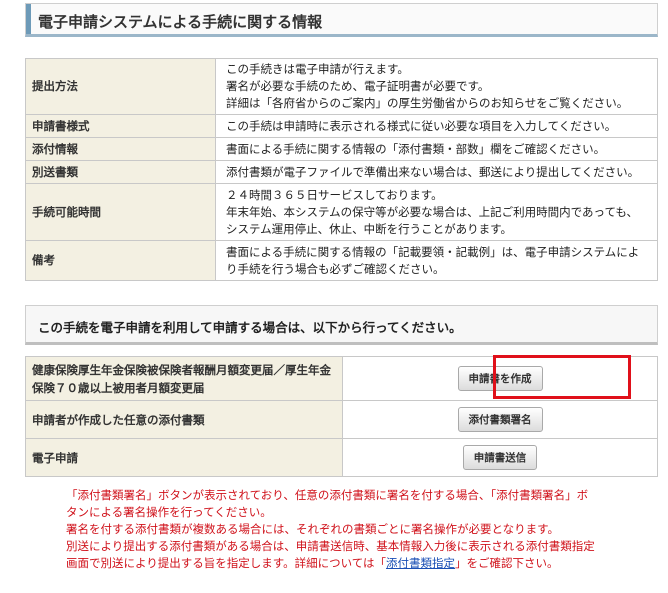 This screenshot has width=668, height=593. I want to click on table-row: 電子申請 申請書送信, so click(341, 457).